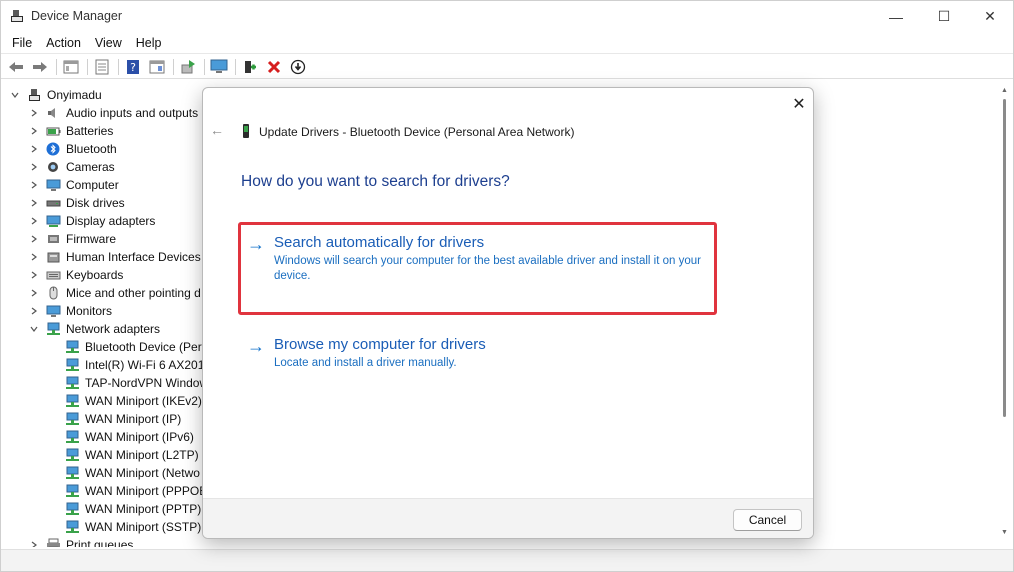  I want to click on arrow-left-icon: ←, so click(217, 130).